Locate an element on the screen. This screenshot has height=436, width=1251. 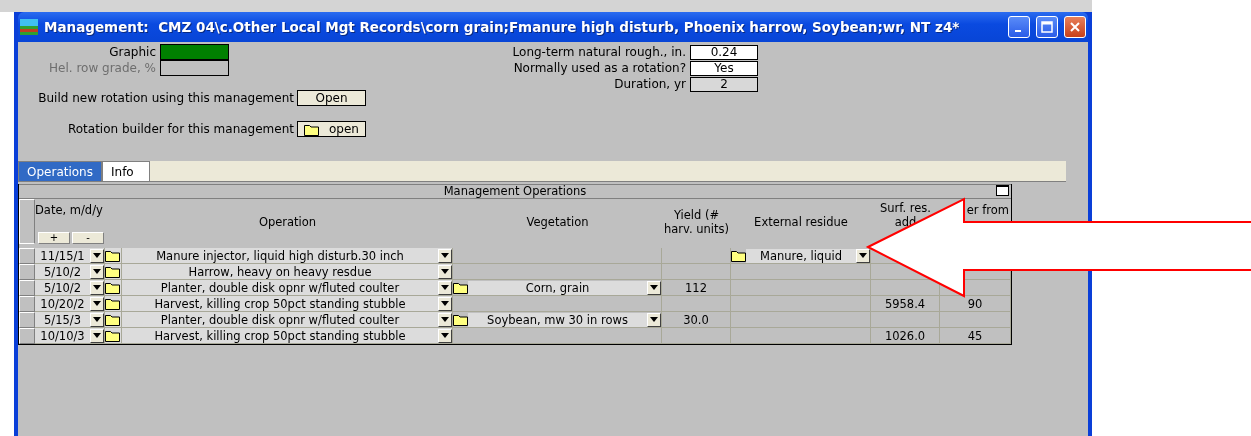
operation-cell-text: Harrow, heavy on heavy resdue is located at coordinates (280, 271).